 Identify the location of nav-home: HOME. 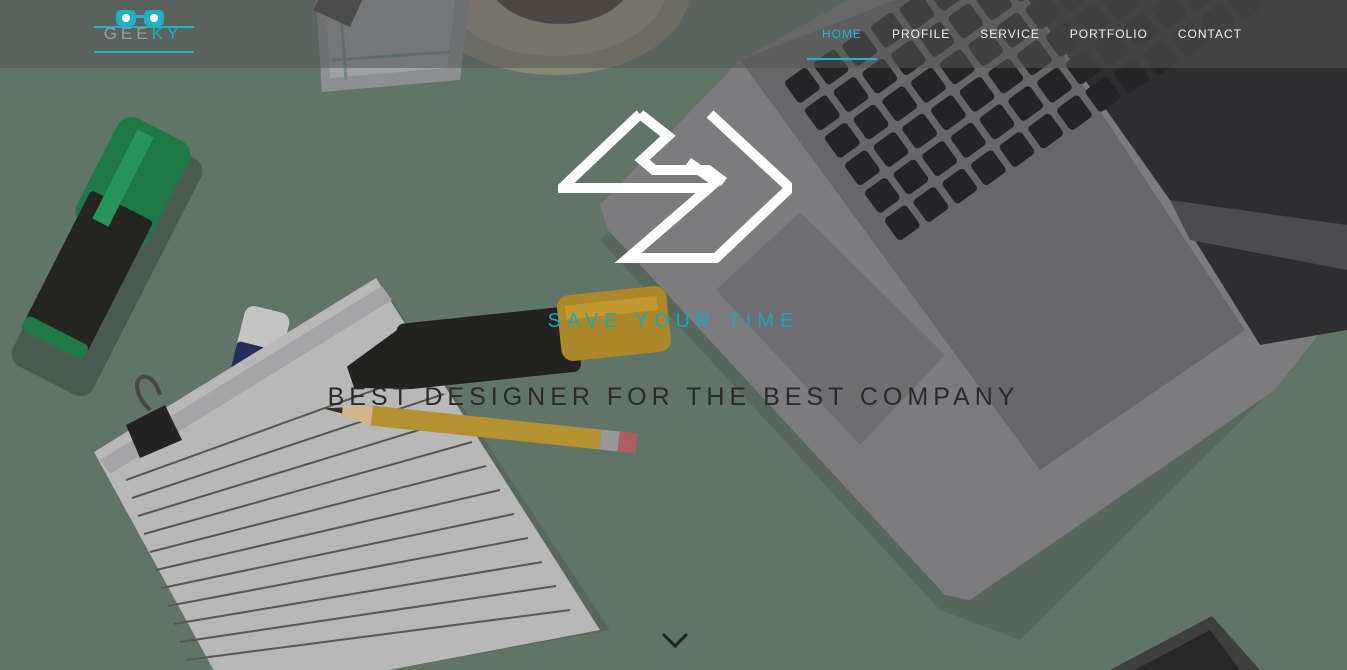
(841, 34).